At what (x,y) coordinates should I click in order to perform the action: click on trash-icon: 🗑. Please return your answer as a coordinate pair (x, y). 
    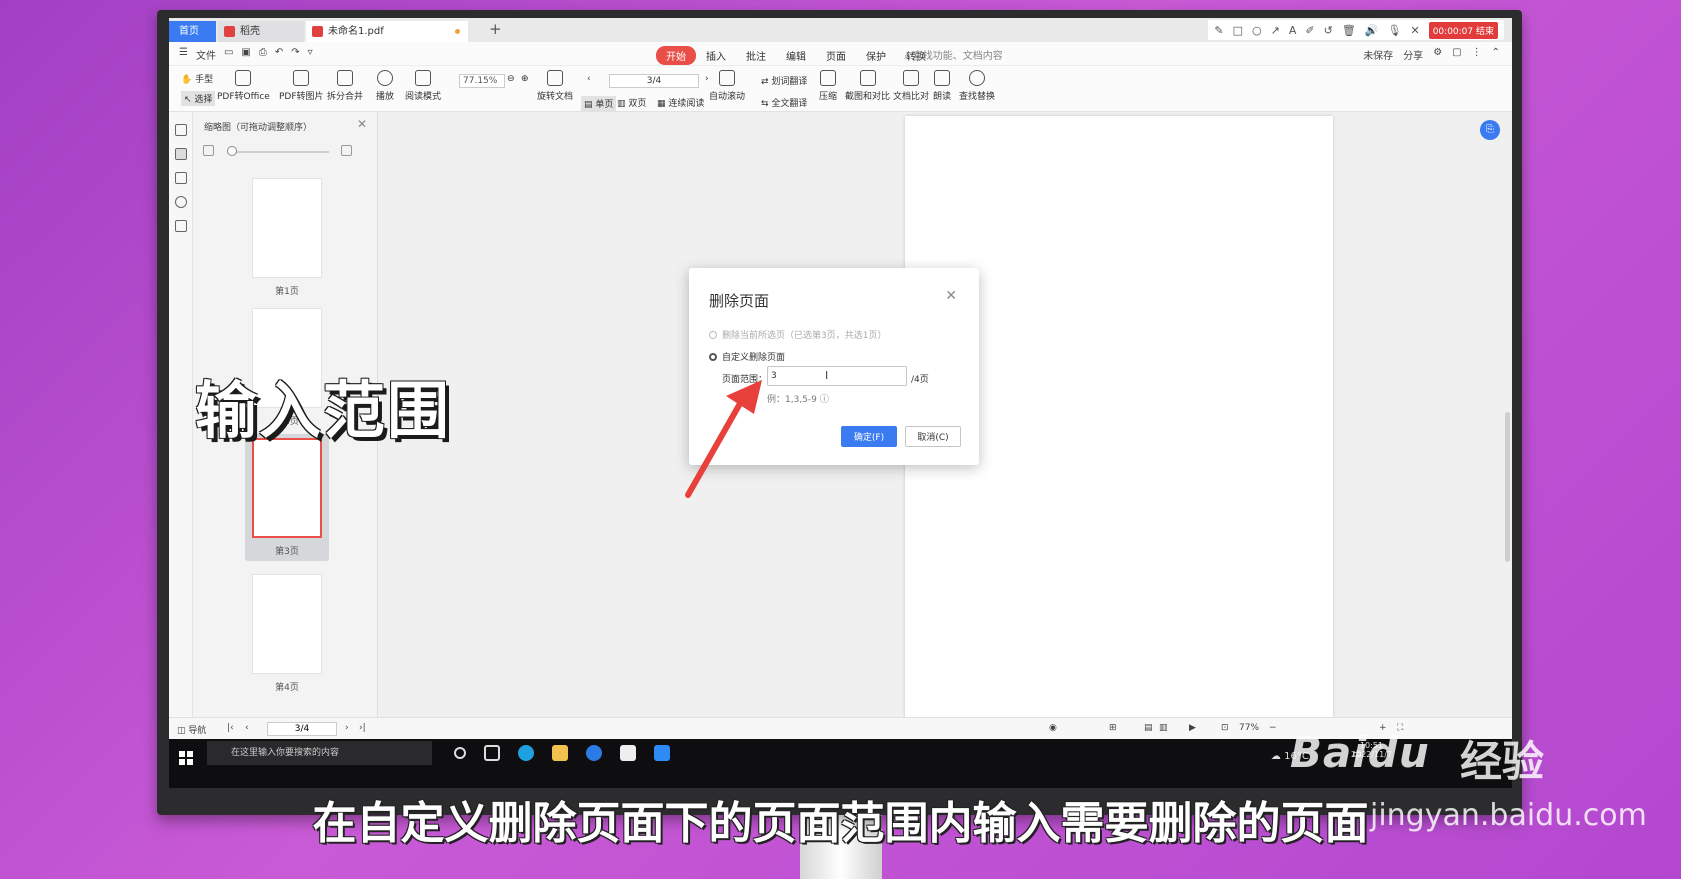
    Looking at the image, I should click on (1349, 30).